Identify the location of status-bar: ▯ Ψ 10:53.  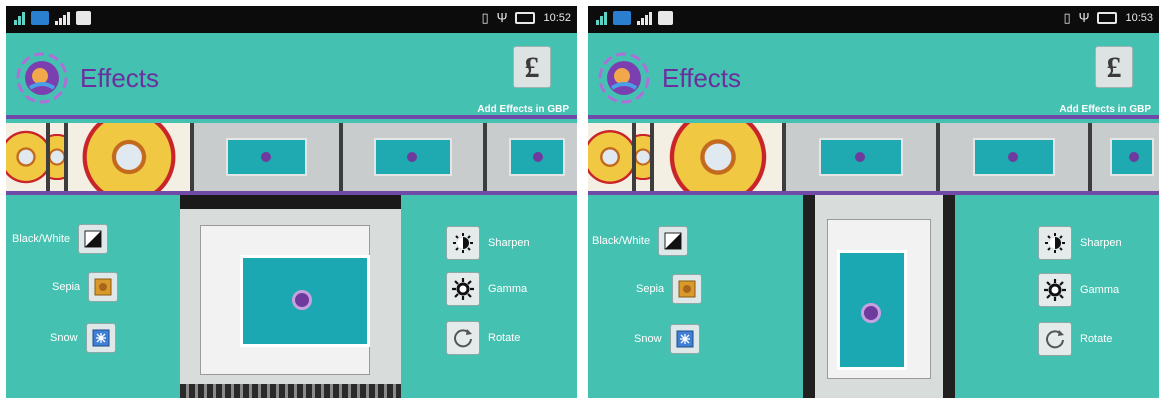
(873, 19).